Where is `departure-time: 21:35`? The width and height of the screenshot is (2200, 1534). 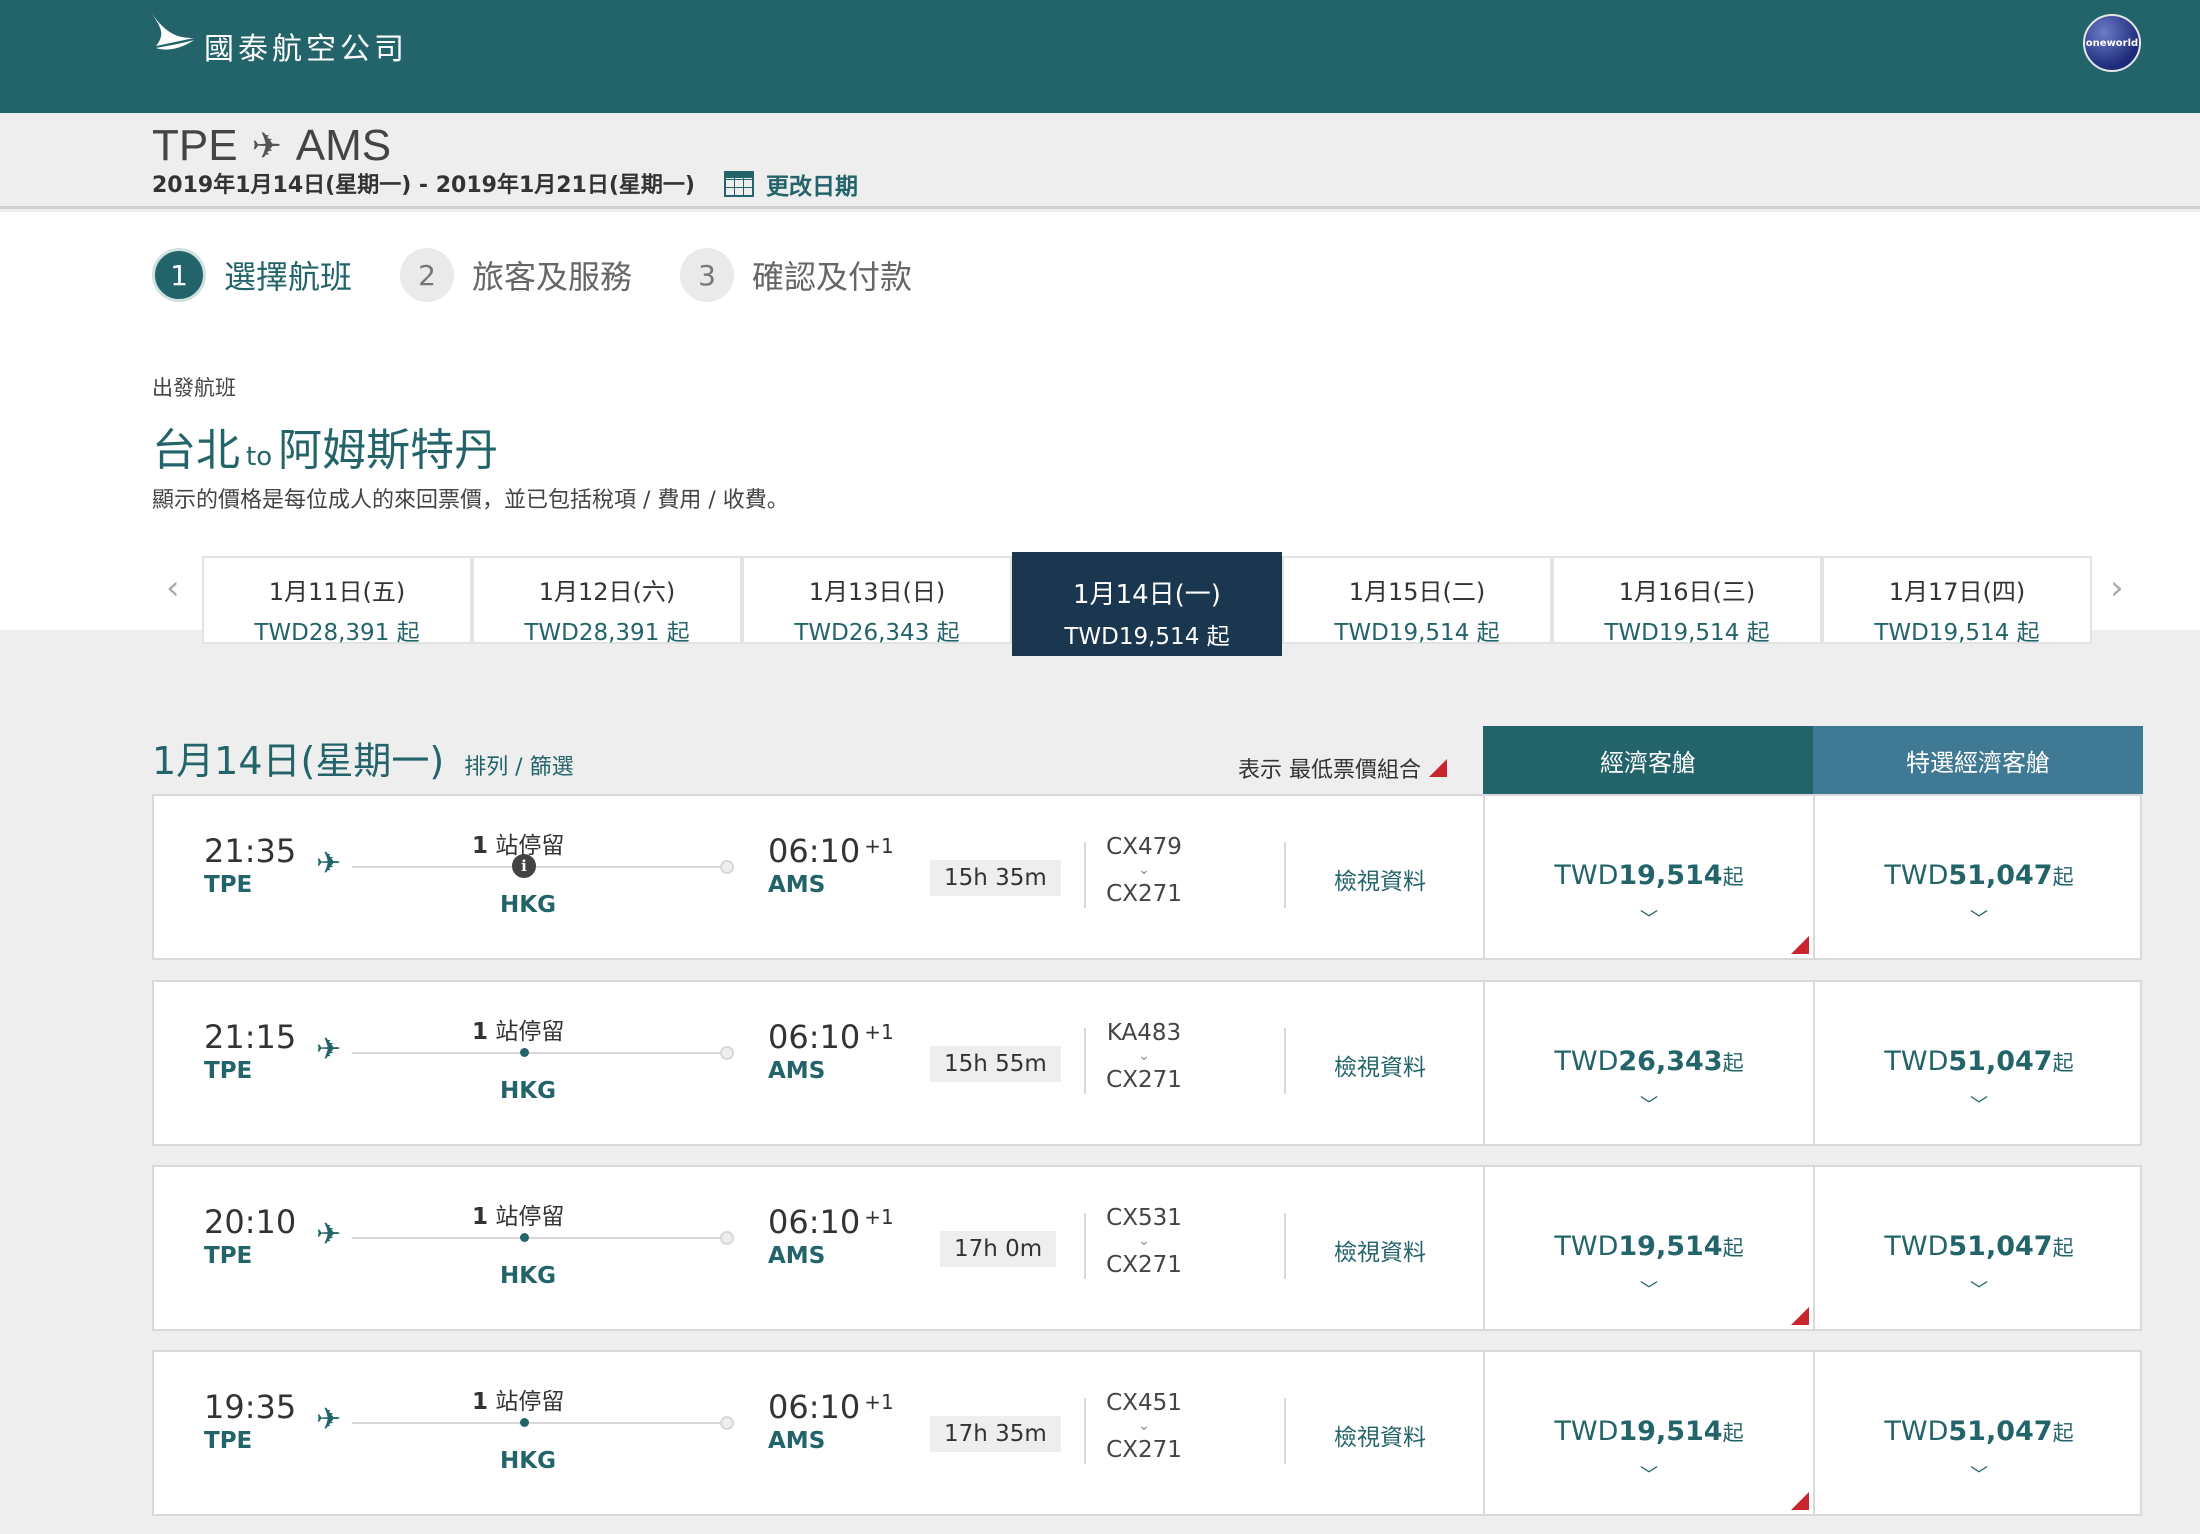 departure-time: 21:35 is located at coordinates (250, 851).